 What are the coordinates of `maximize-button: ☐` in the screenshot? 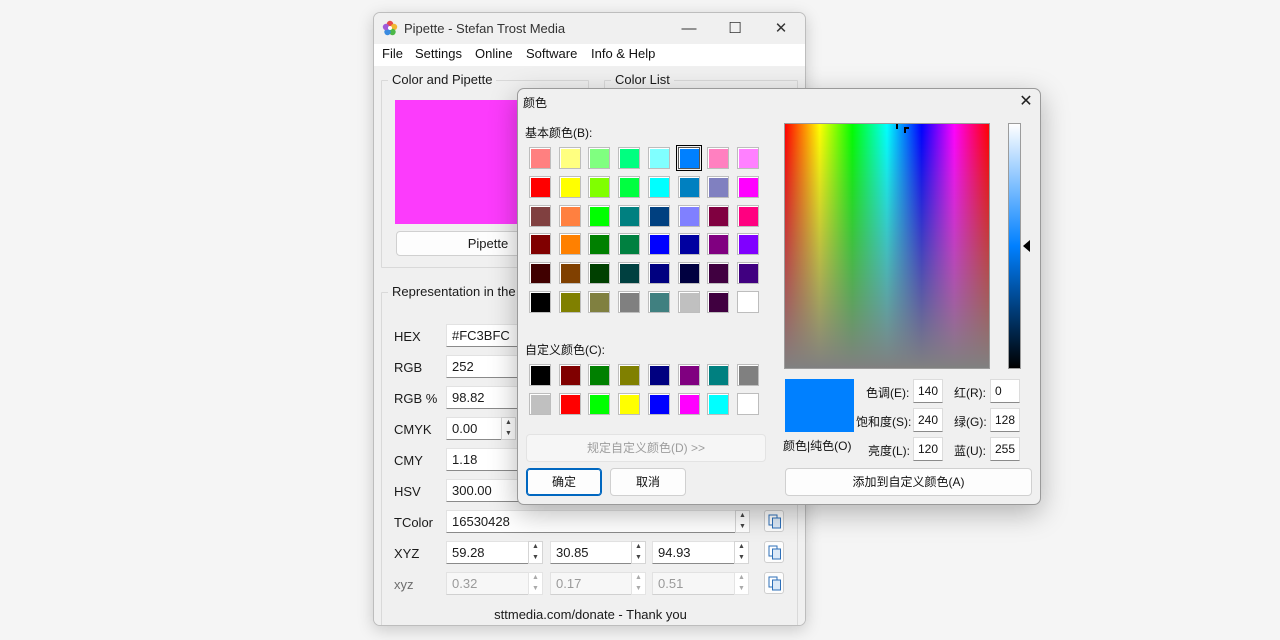 It's located at (735, 29).